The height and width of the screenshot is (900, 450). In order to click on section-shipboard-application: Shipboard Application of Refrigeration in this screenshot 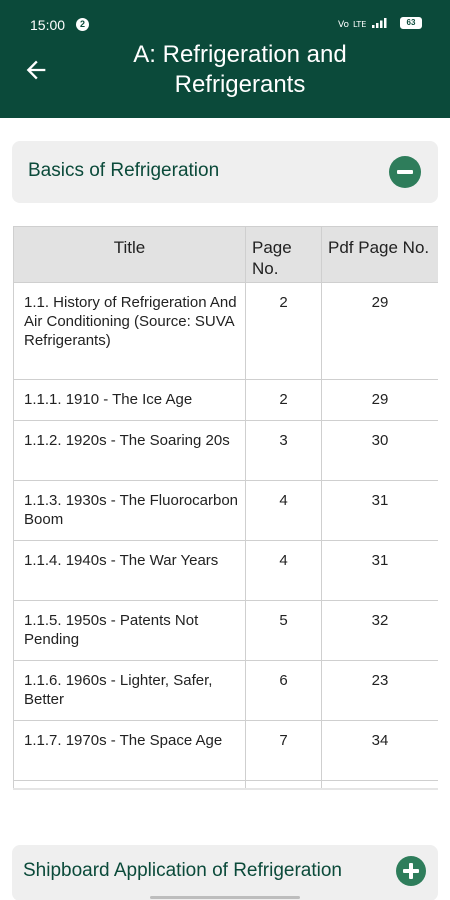, I will do `click(225, 872)`.